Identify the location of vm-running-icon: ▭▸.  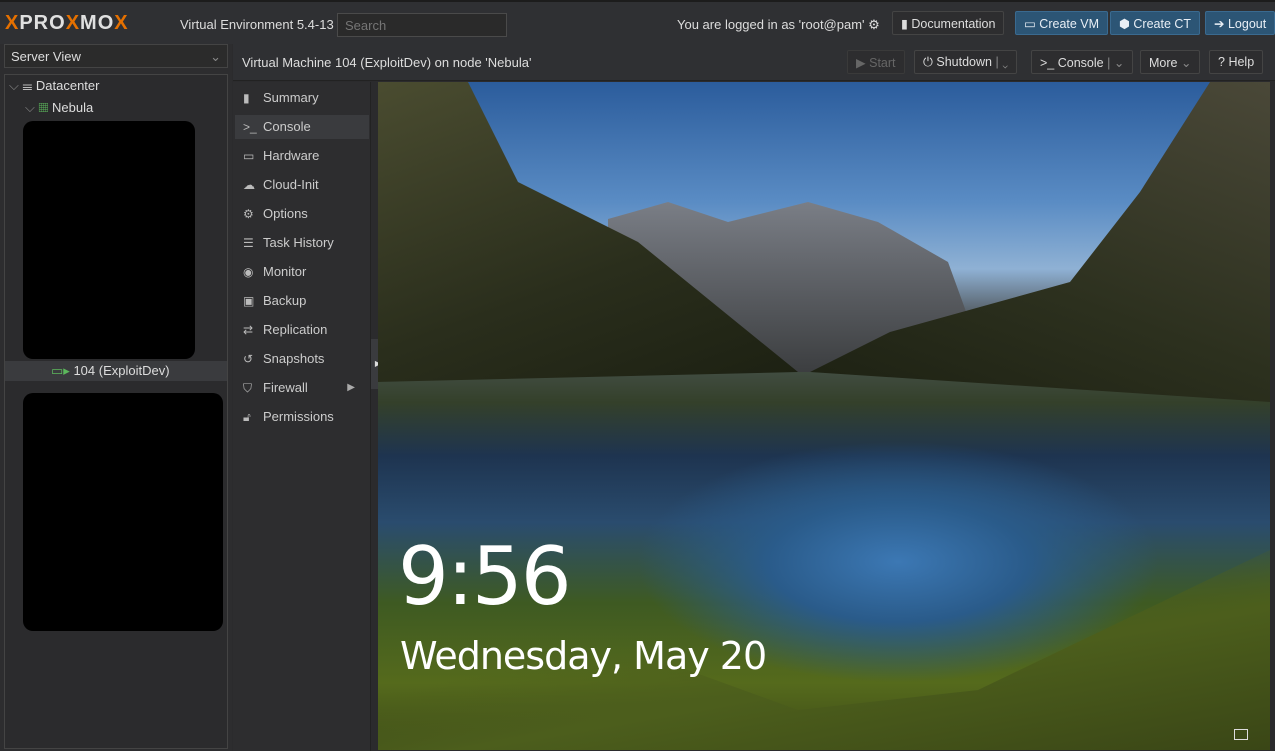
(60, 370).